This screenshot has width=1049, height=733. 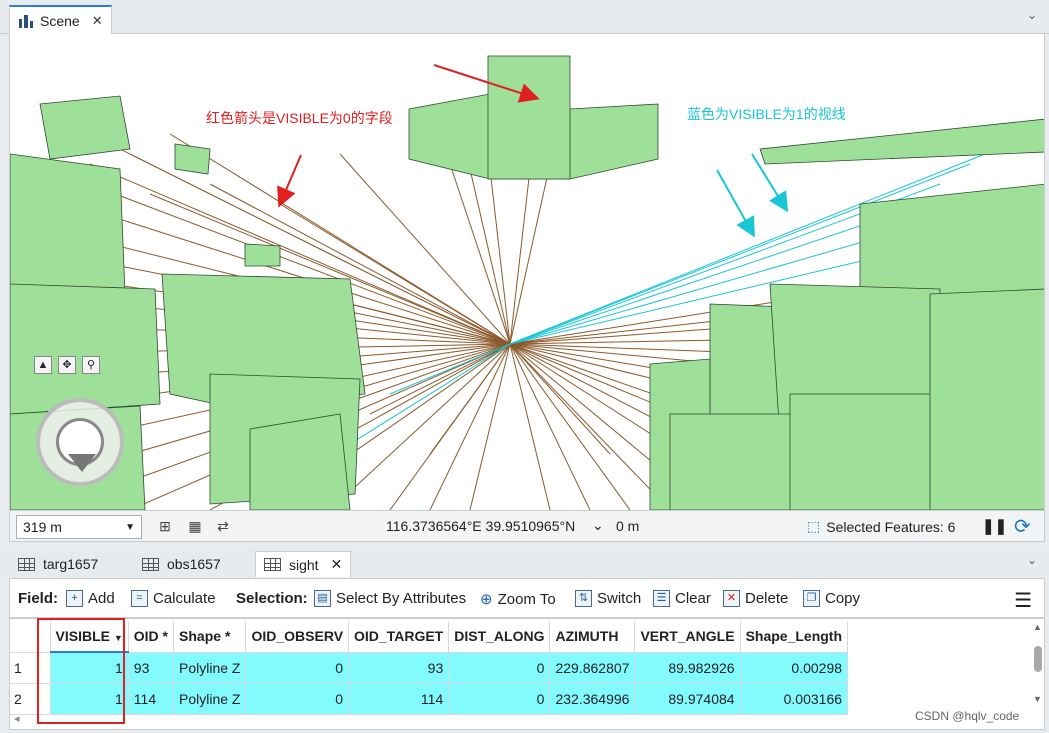 What do you see at coordinates (619, 598) in the screenshot?
I see `switch-label: Switch` at bounding box center [619, 598].